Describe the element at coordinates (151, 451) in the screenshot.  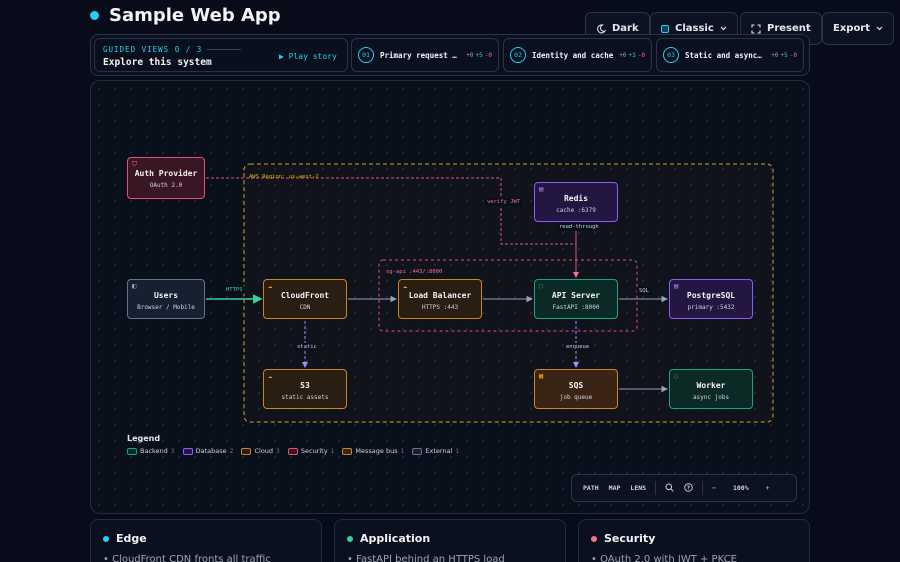
I see `legend-item-backend: Backend 3` at that location.